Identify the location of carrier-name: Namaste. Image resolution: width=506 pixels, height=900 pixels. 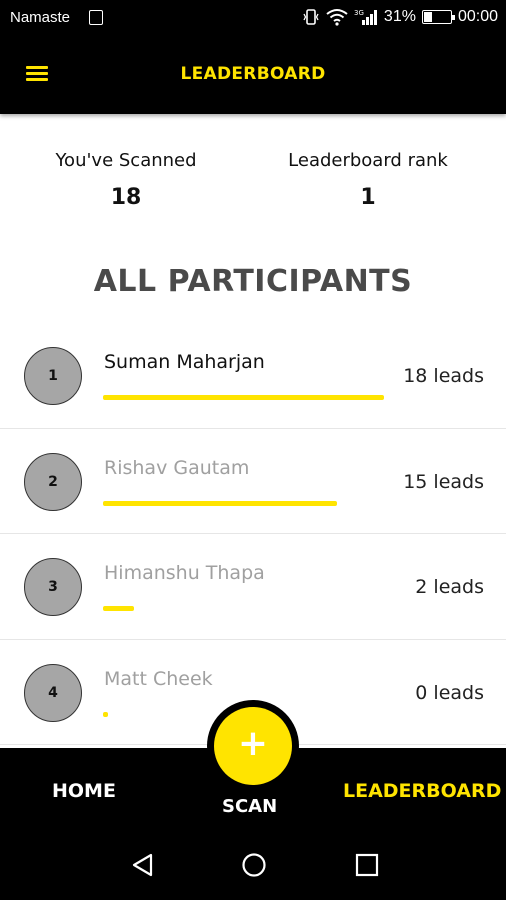
(40, 17).